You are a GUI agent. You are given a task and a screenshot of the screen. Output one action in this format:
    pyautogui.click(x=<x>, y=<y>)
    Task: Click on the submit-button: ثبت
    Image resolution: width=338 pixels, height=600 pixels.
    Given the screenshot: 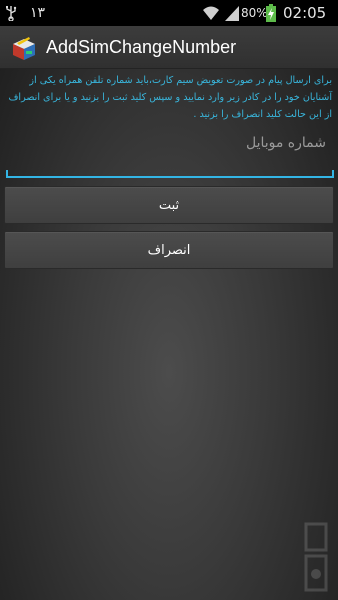 What is the action you would take?
    pyautogui.click(x=169, y=205)
    